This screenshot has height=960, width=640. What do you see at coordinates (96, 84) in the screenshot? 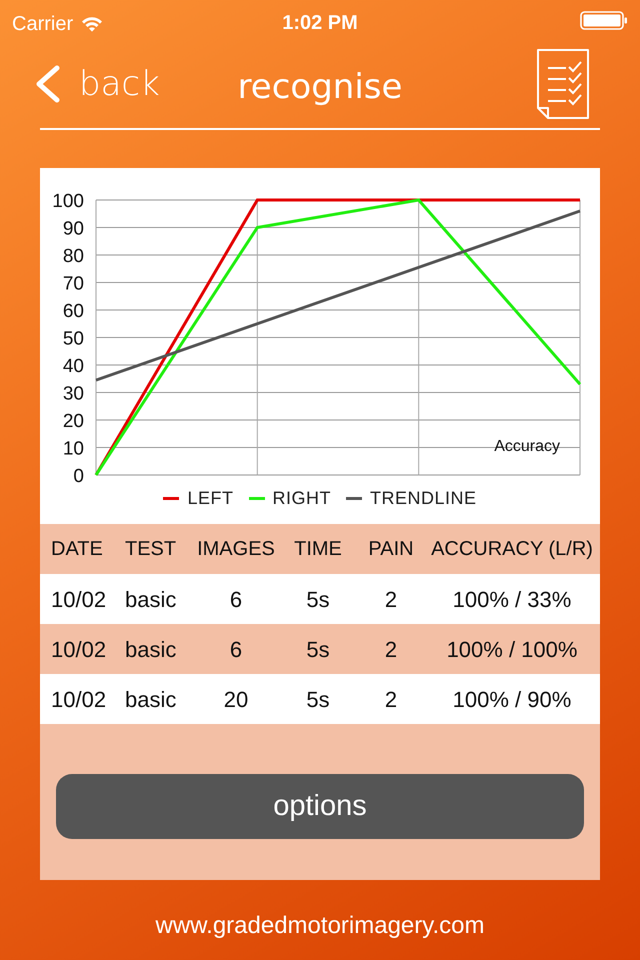
I see `back-button: back` at bounding box center [96, 84].